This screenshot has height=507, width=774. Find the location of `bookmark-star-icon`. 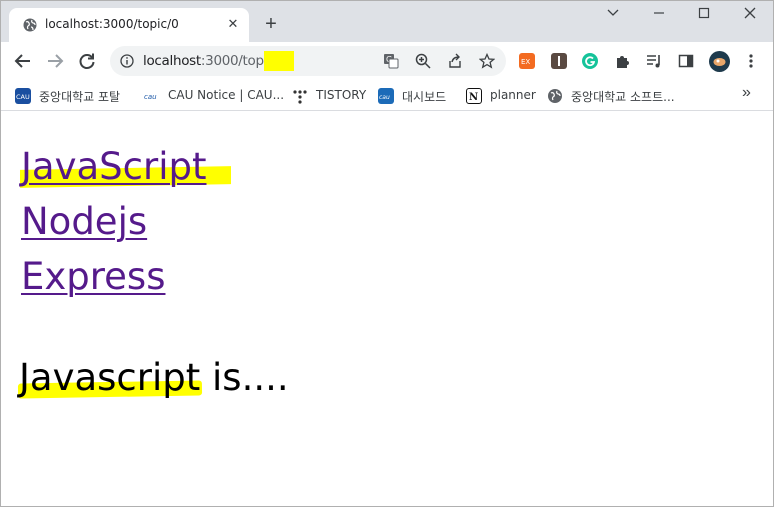

bookmark-star-icon is located at coordinates (487, 61).